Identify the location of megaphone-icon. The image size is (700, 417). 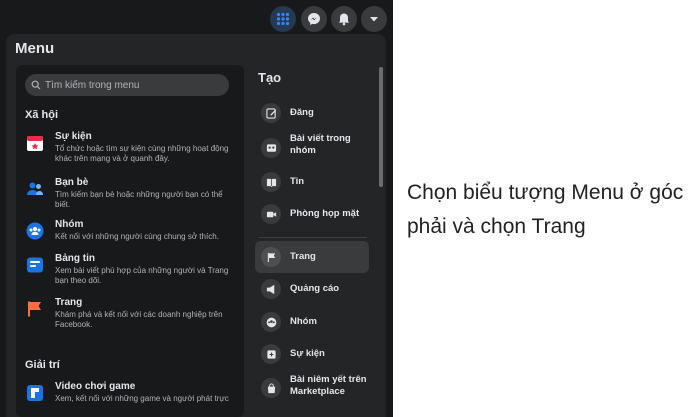
(271, 289).